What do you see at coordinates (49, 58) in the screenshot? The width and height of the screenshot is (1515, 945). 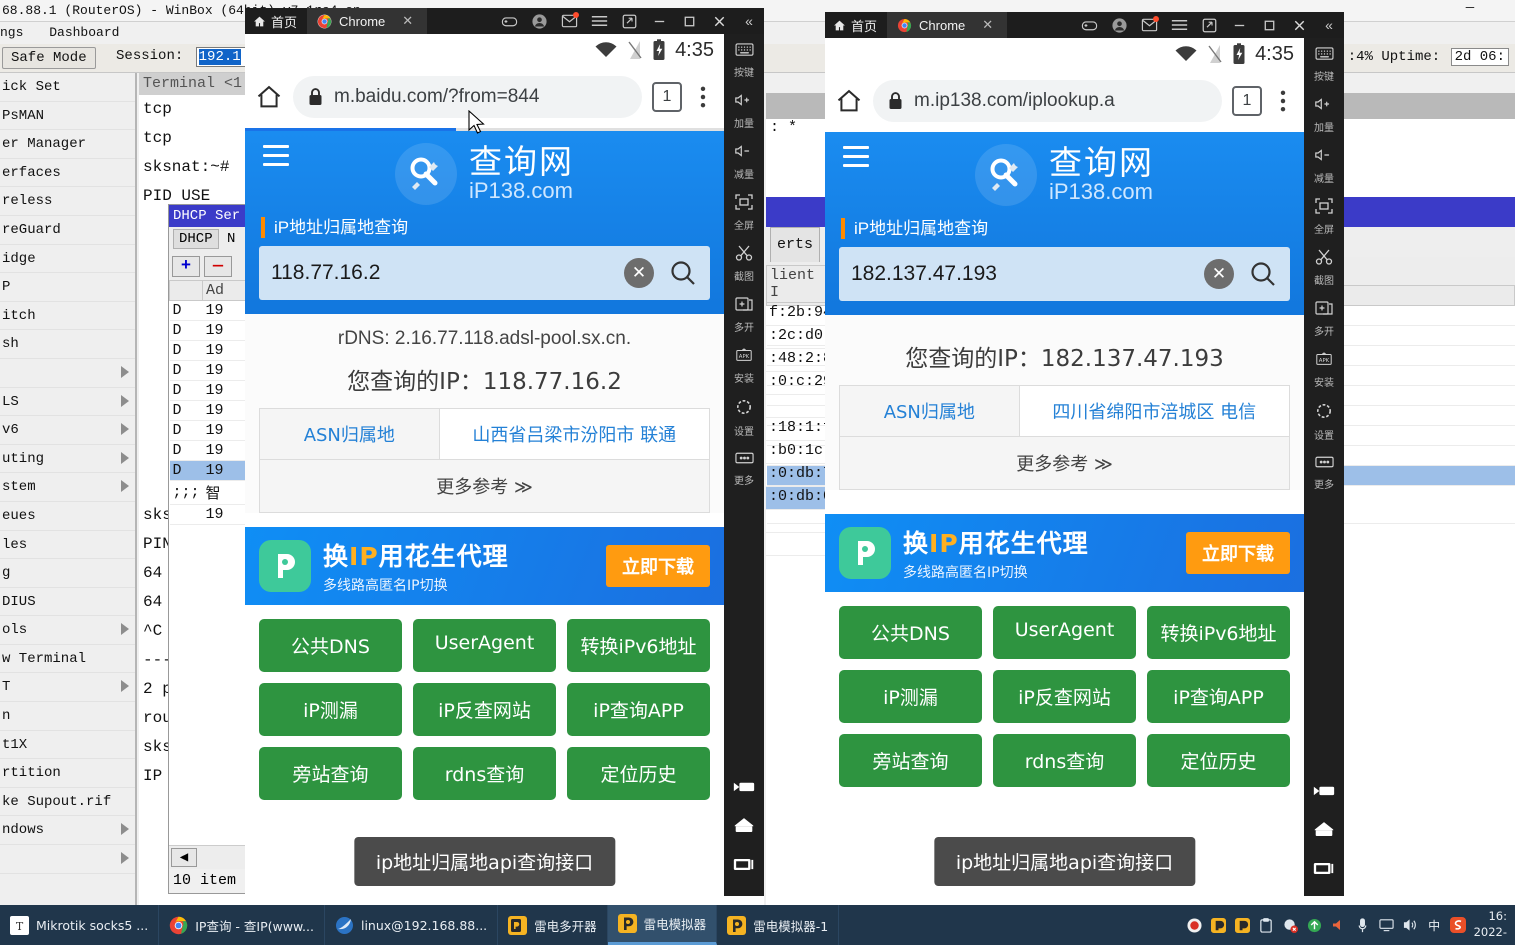 I see `safe-mode-button: Safe Mode` at bounding box center [49, 58].